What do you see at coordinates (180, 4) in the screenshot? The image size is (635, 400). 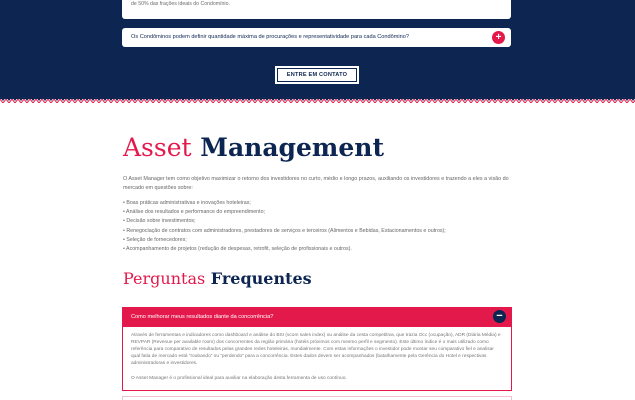 I see `faq-answer-text: de 50% das frações ideais do Condomínio.` at bounding box center [180, 4].